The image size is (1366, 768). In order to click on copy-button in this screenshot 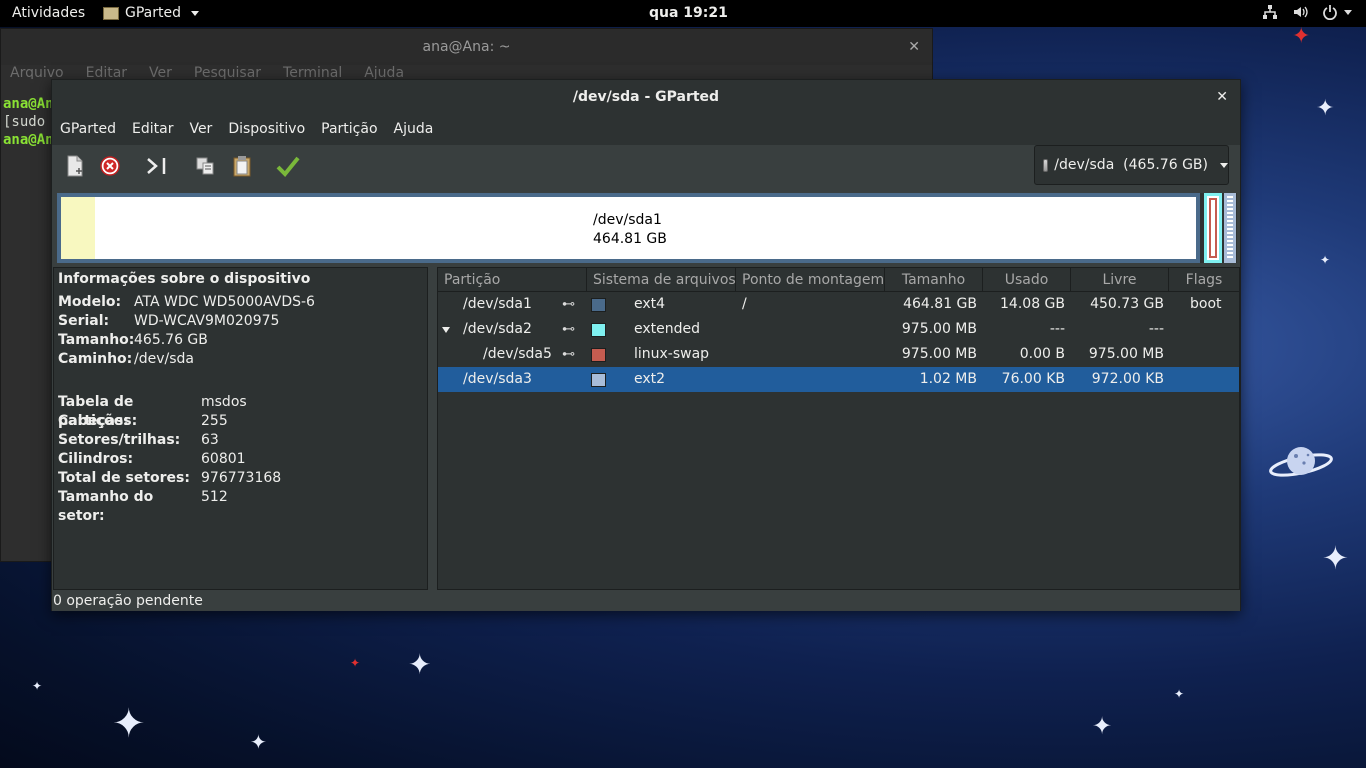, I will do `click(205, 166)`.